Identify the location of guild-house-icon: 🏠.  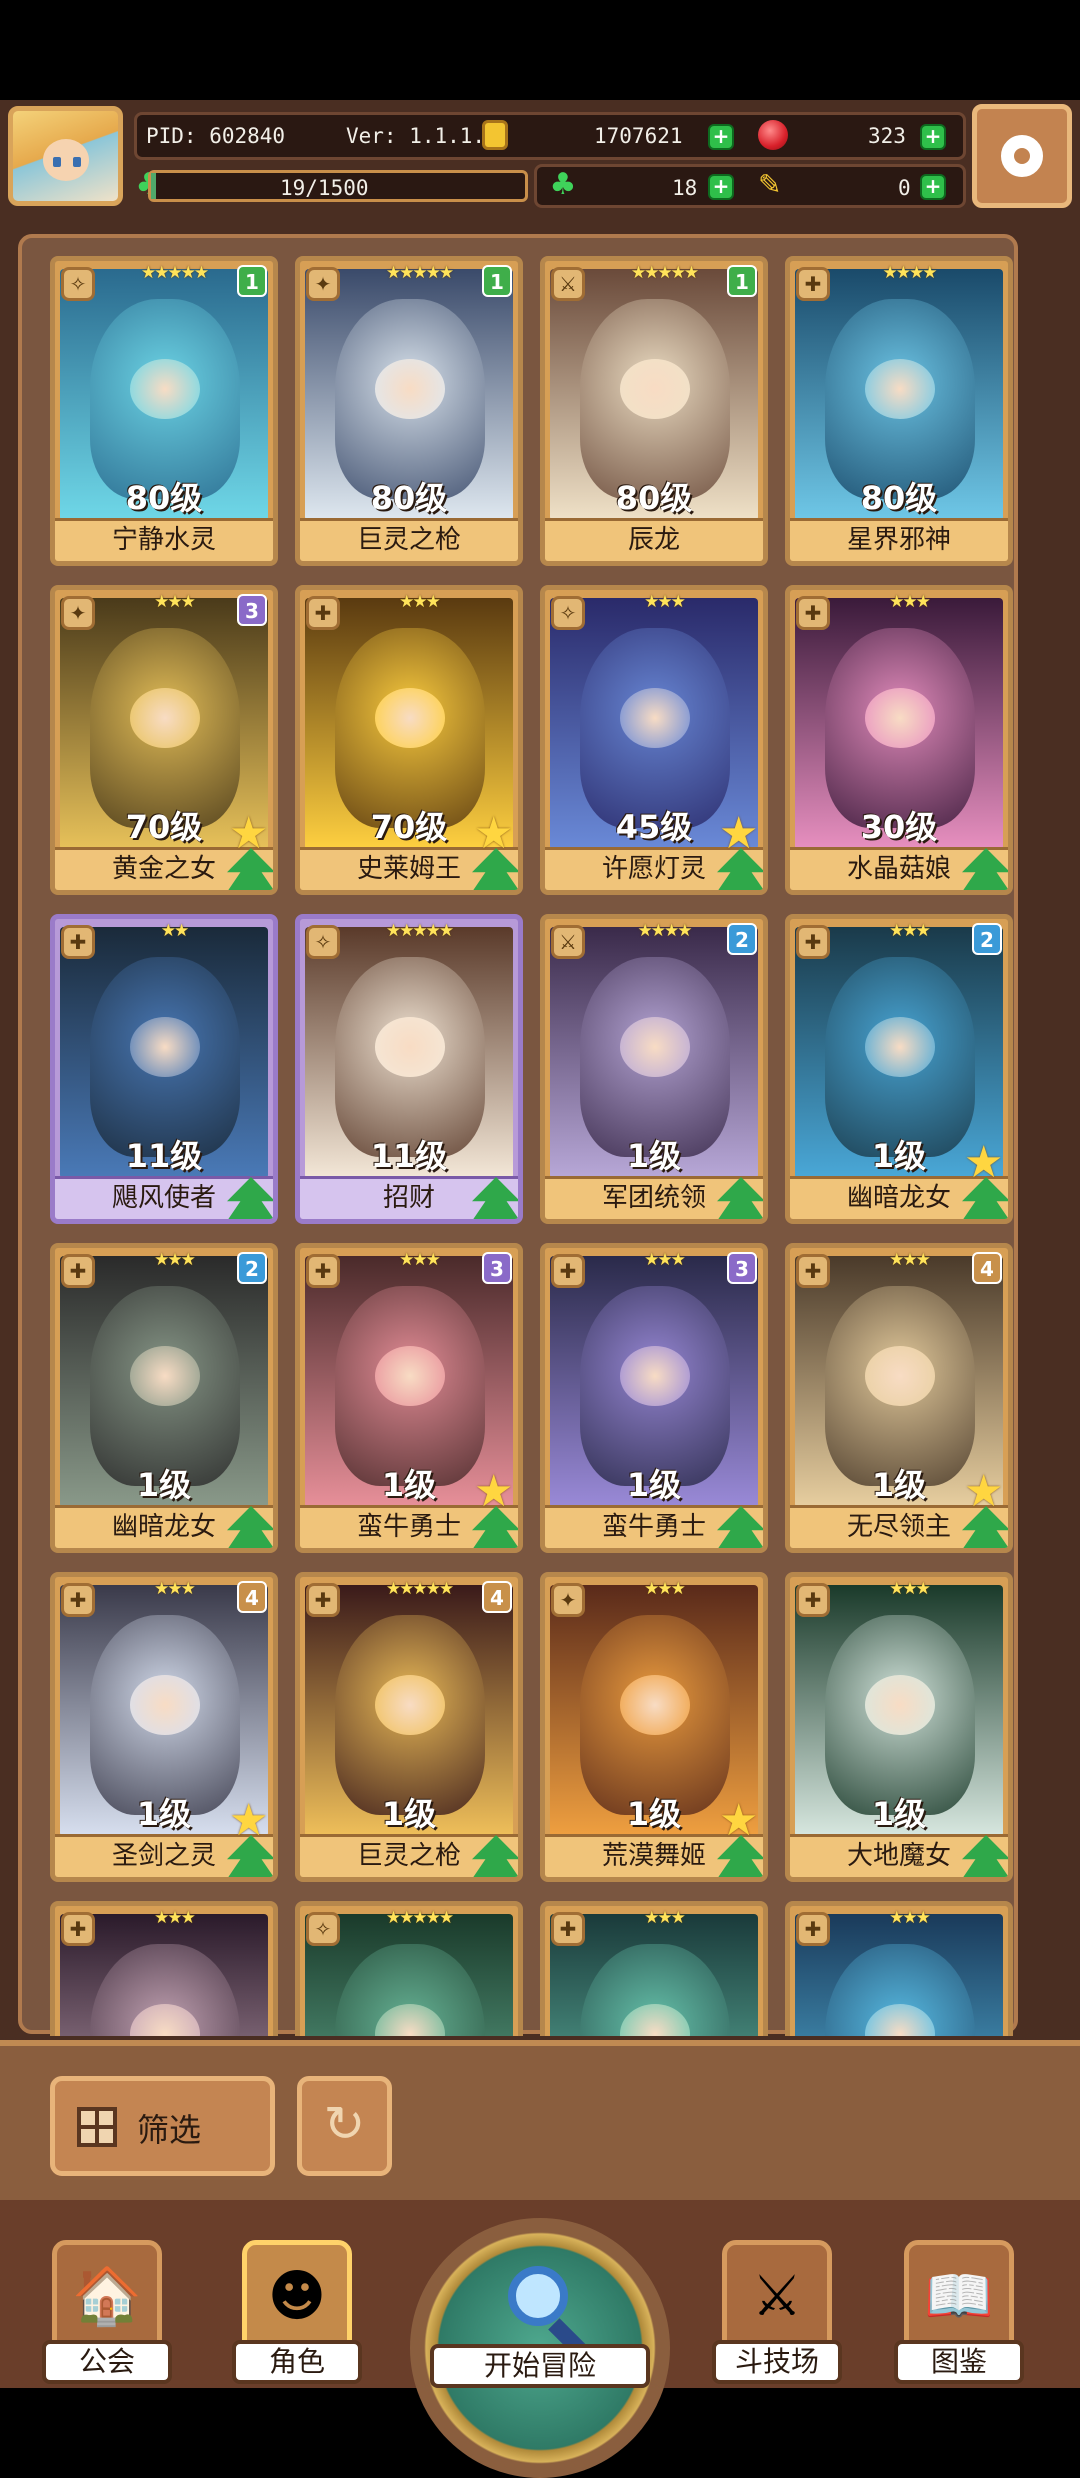
(107, 2296).